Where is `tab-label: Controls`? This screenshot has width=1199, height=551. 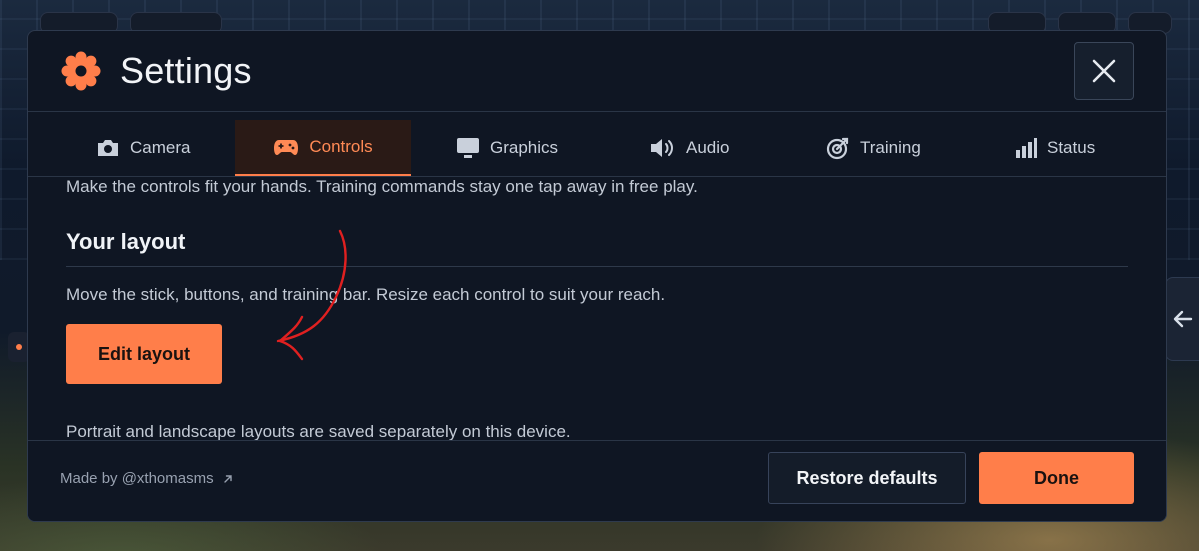 tab-label: Controls is located at coordinates (341, 146).